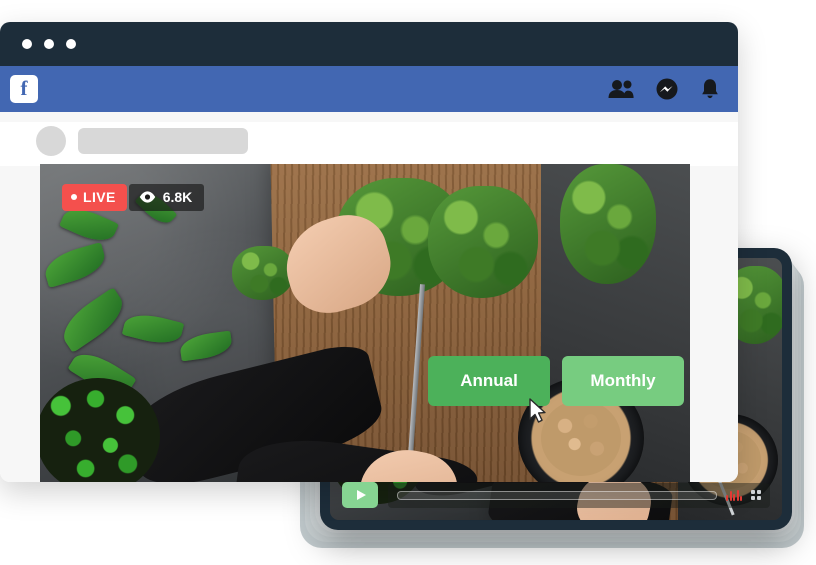  I want to click on play-triangle-icon, so click(361, 495).